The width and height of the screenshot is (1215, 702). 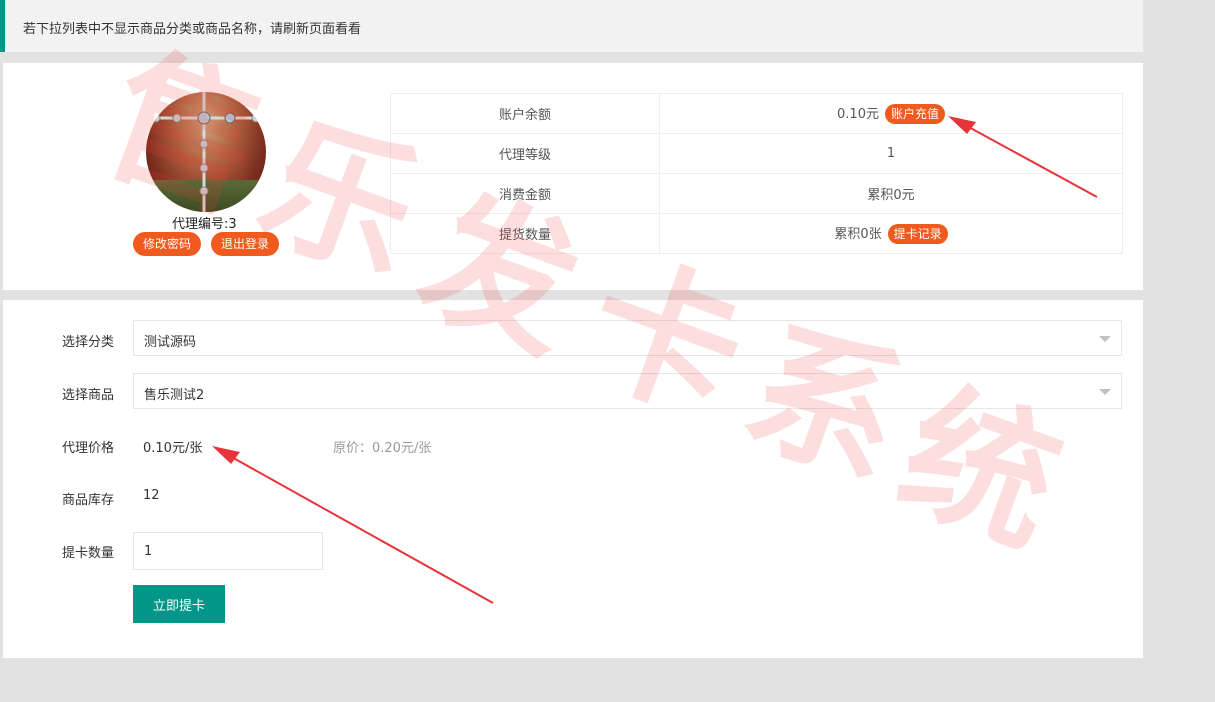 What do you see at coordinates (525, 113) in the screenshot?
I see `balance-label: 账户余额` at bounding box center [525, 113].